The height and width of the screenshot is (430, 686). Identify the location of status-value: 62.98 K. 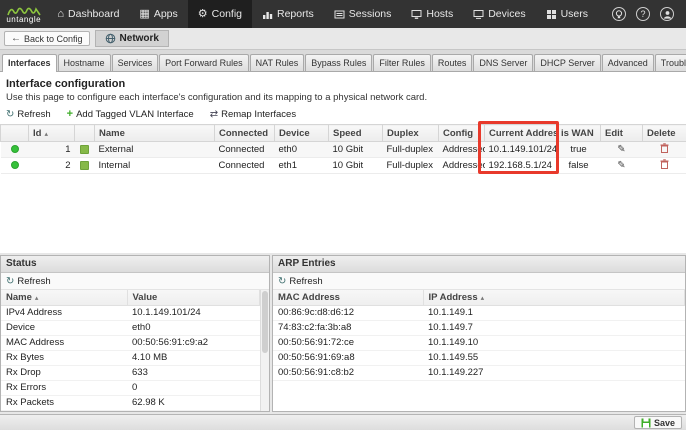
(193, 403).